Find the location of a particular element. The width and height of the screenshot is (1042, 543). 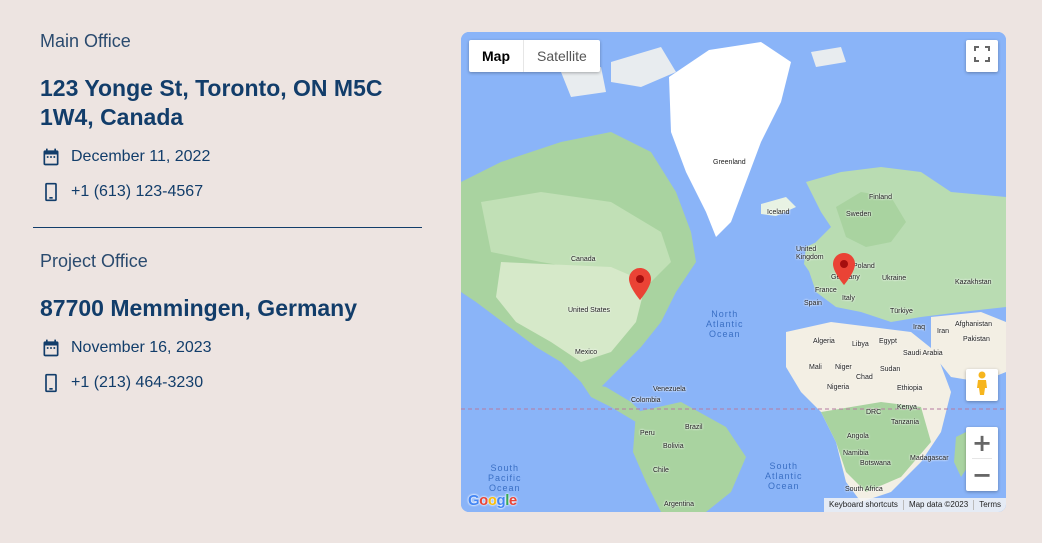

map-label-pakistan: Pakistan is located at coordinates (976, 339).